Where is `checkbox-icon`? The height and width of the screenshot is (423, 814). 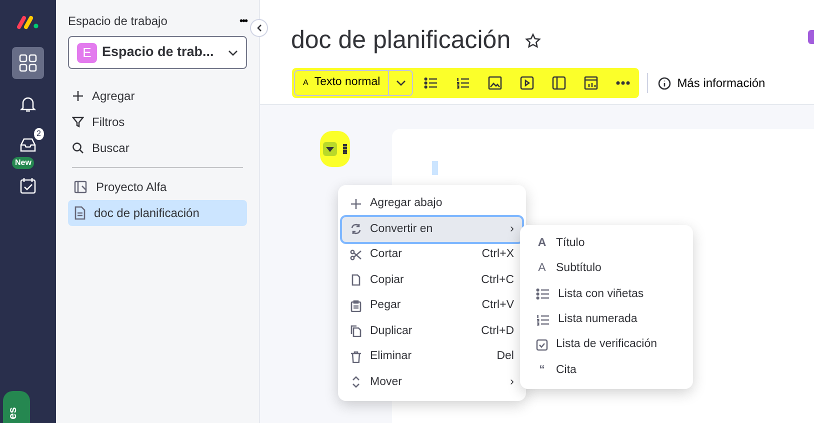 checkbox-icon is located at coordinates (542, 344).